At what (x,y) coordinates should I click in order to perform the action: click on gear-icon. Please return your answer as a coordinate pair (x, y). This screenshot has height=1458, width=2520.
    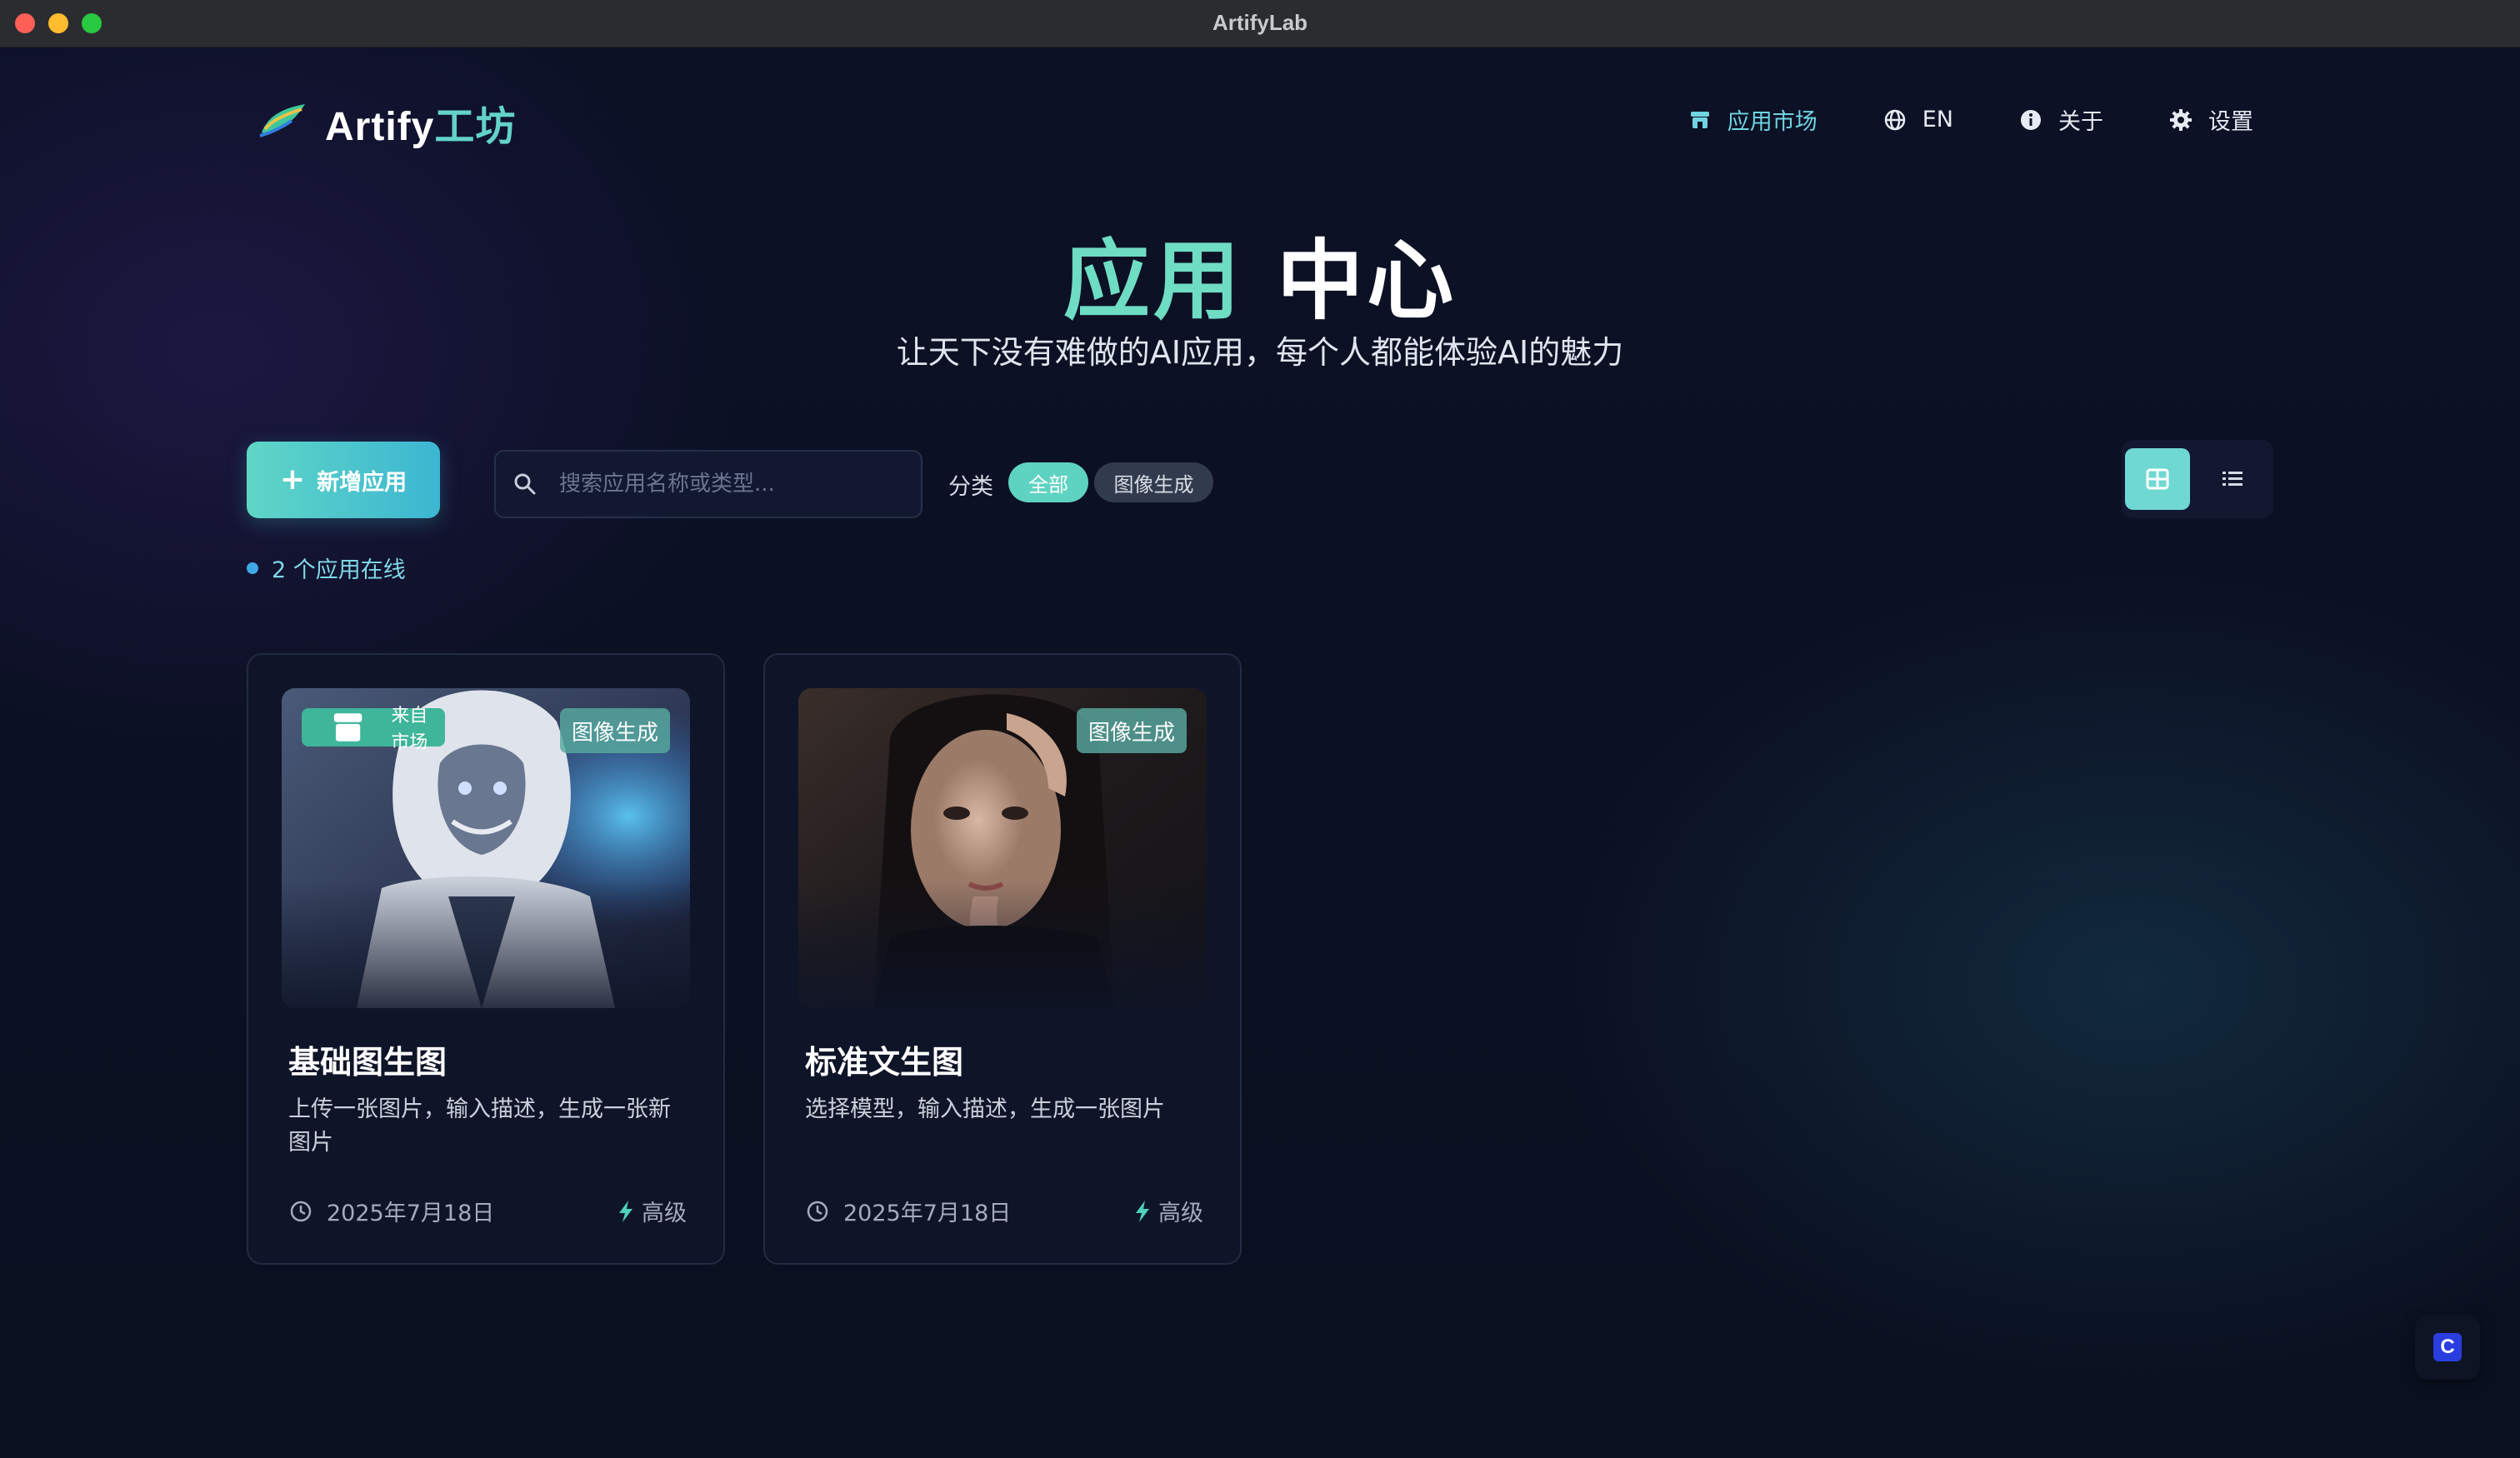
    Looking at the image, I should click on (2181, 119).